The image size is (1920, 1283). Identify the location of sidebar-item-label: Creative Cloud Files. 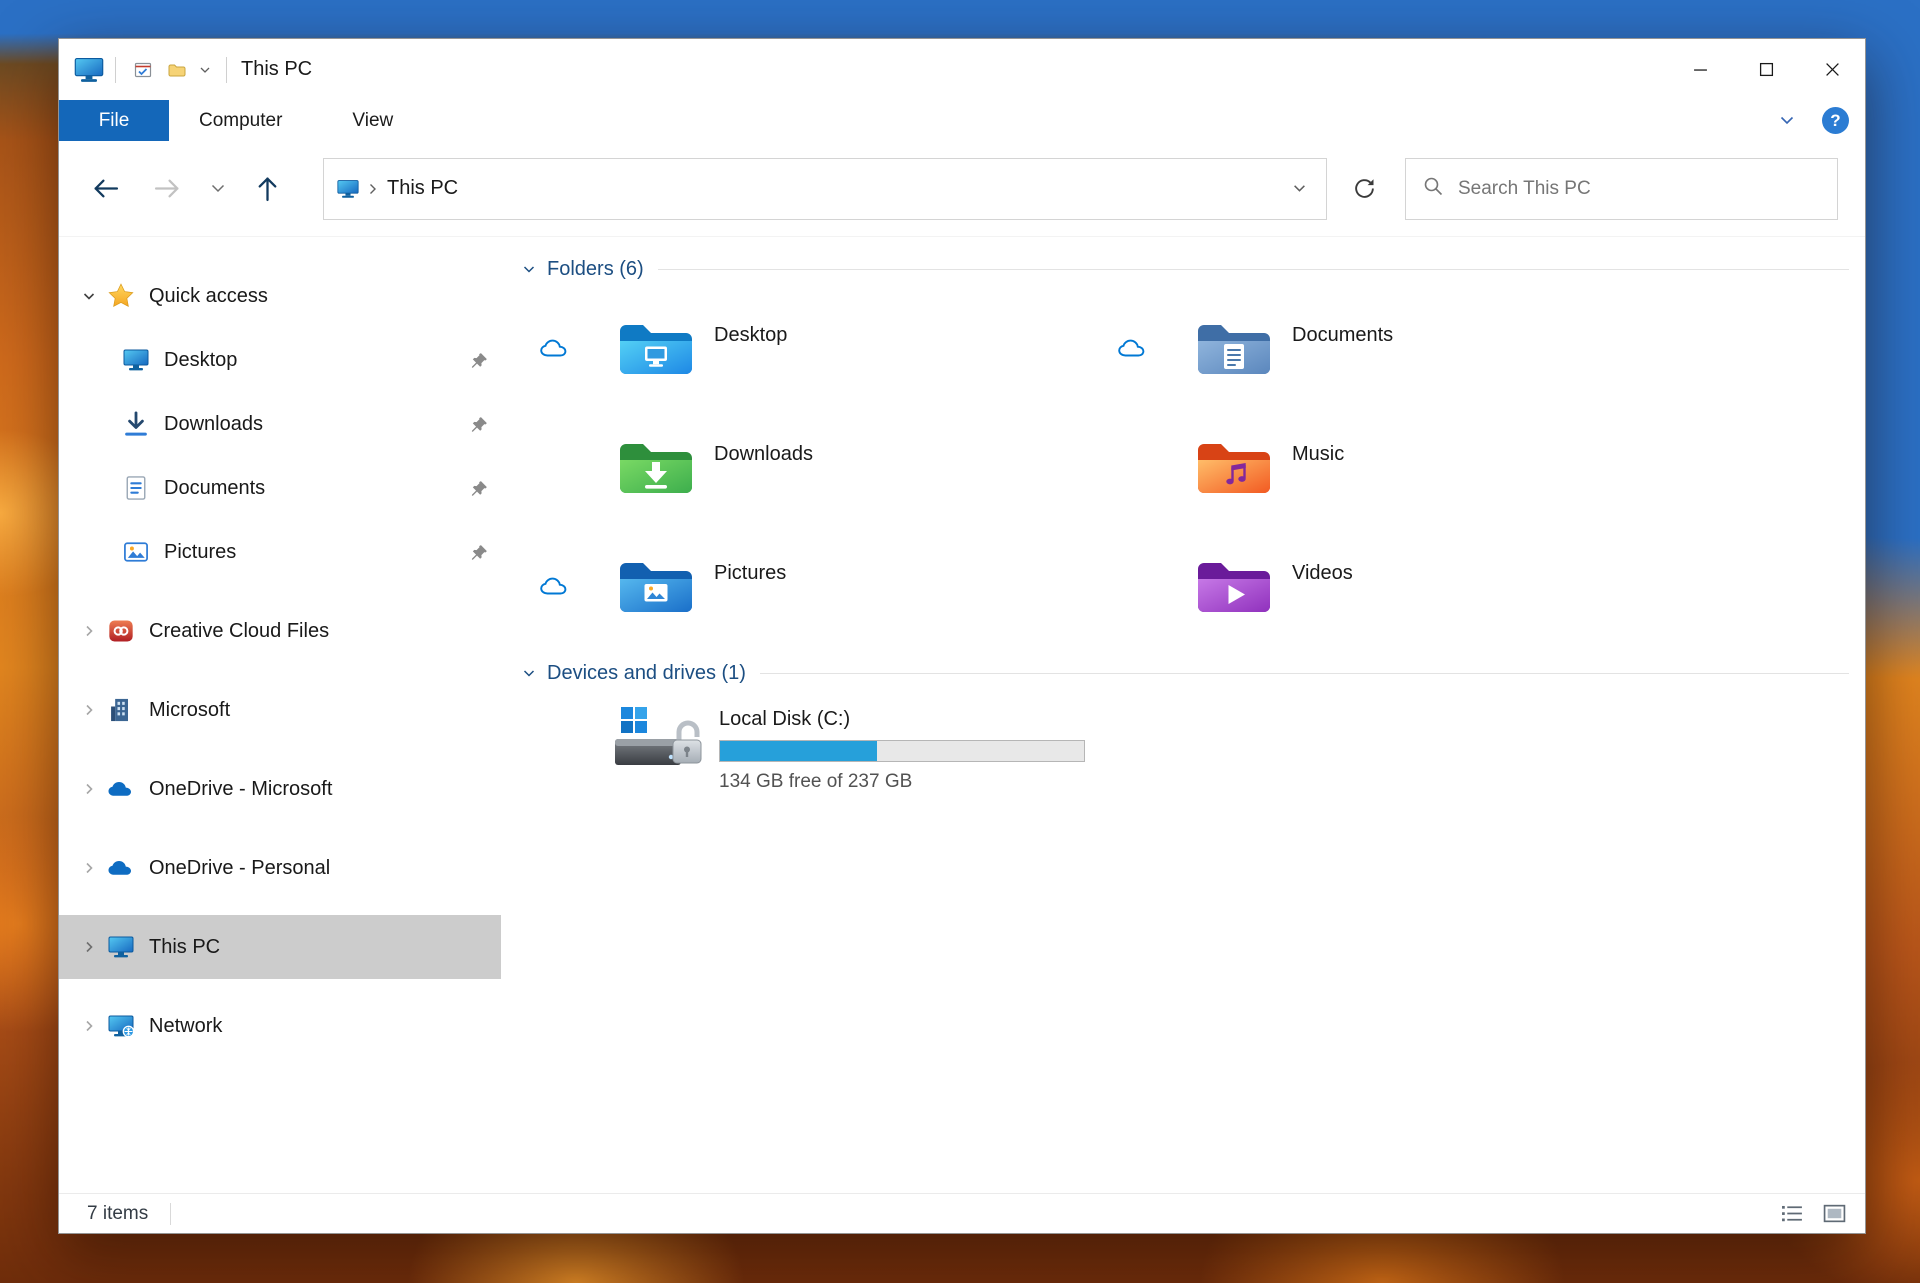
(239, 630).